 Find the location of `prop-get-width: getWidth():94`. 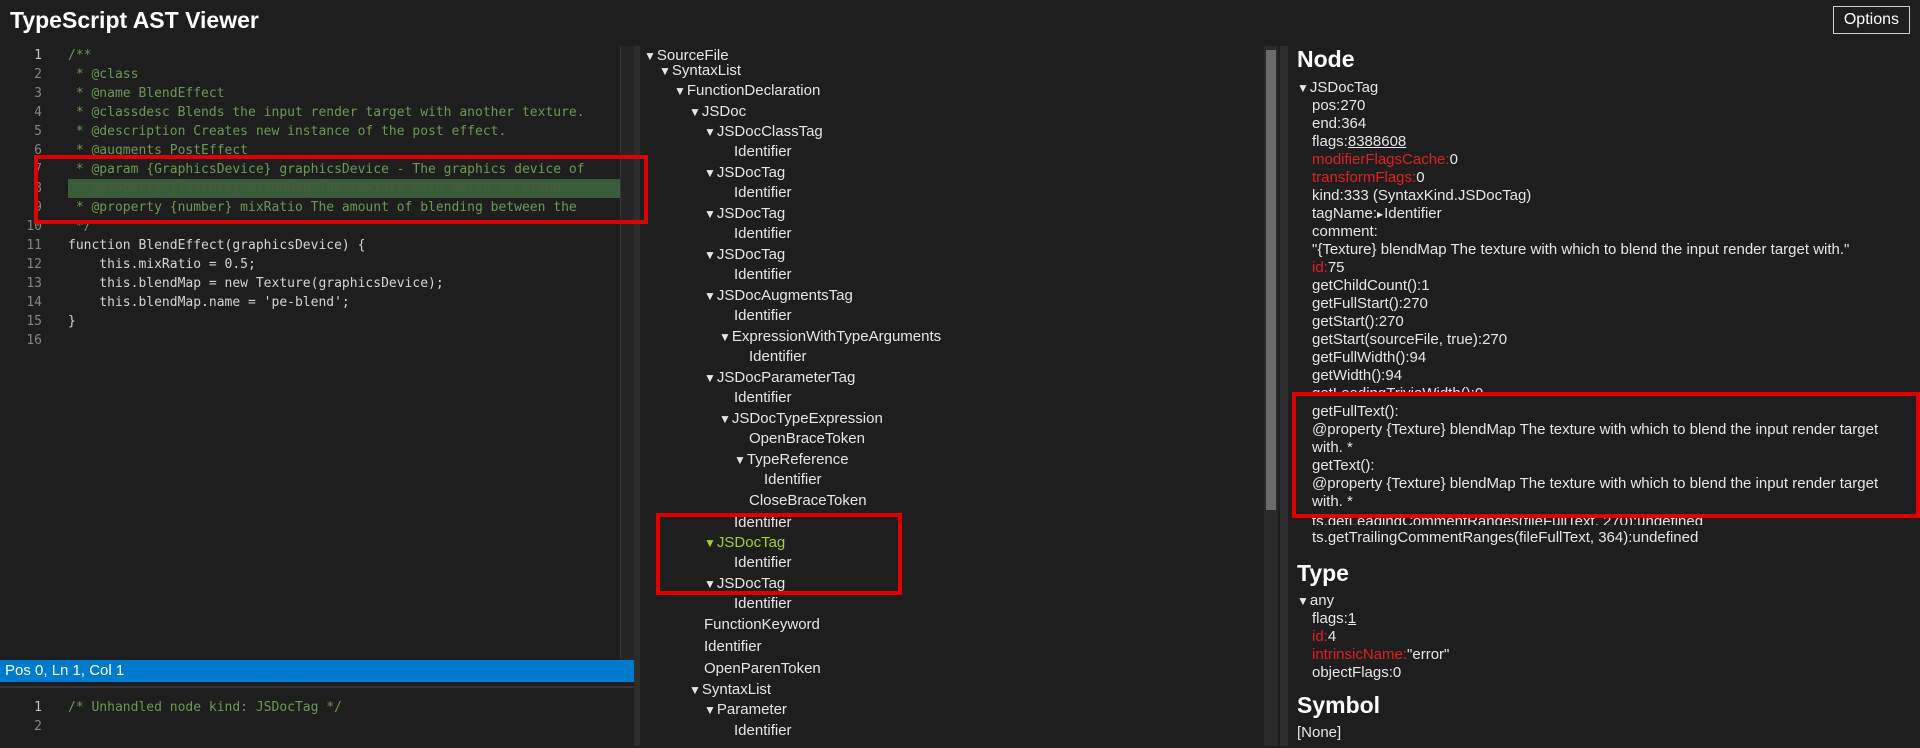

prop-get-width: getWidth():94 is located at coordinates (1357, 375).